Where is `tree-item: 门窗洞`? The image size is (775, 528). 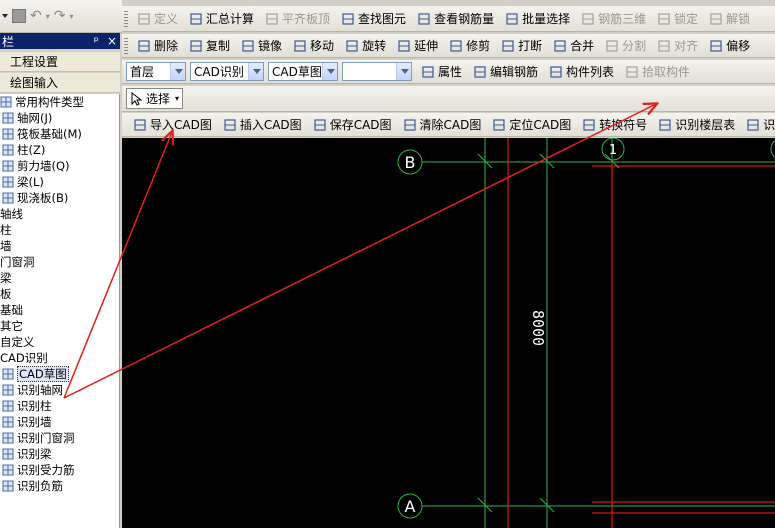
tree-item: 门窗洞 is located at coordinates (59, 262).